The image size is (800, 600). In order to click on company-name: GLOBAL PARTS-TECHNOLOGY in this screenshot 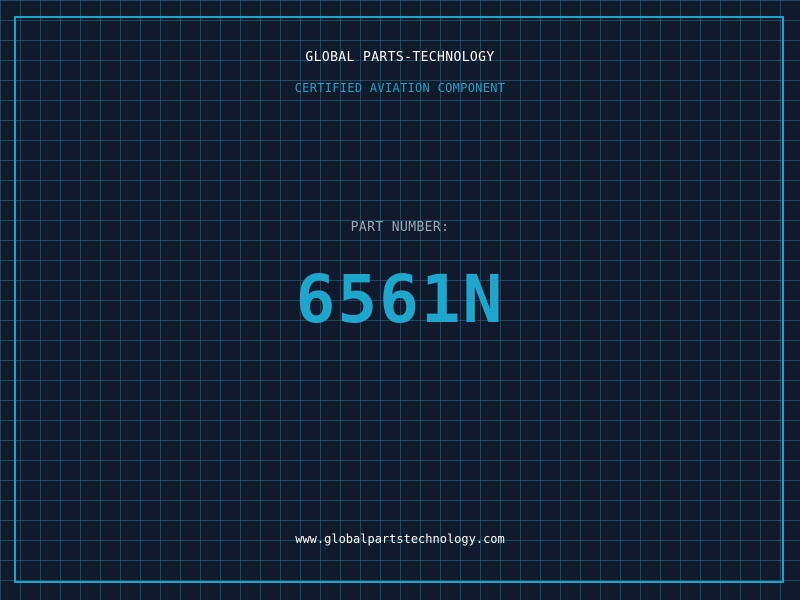, I will do `click(400, 57)`.